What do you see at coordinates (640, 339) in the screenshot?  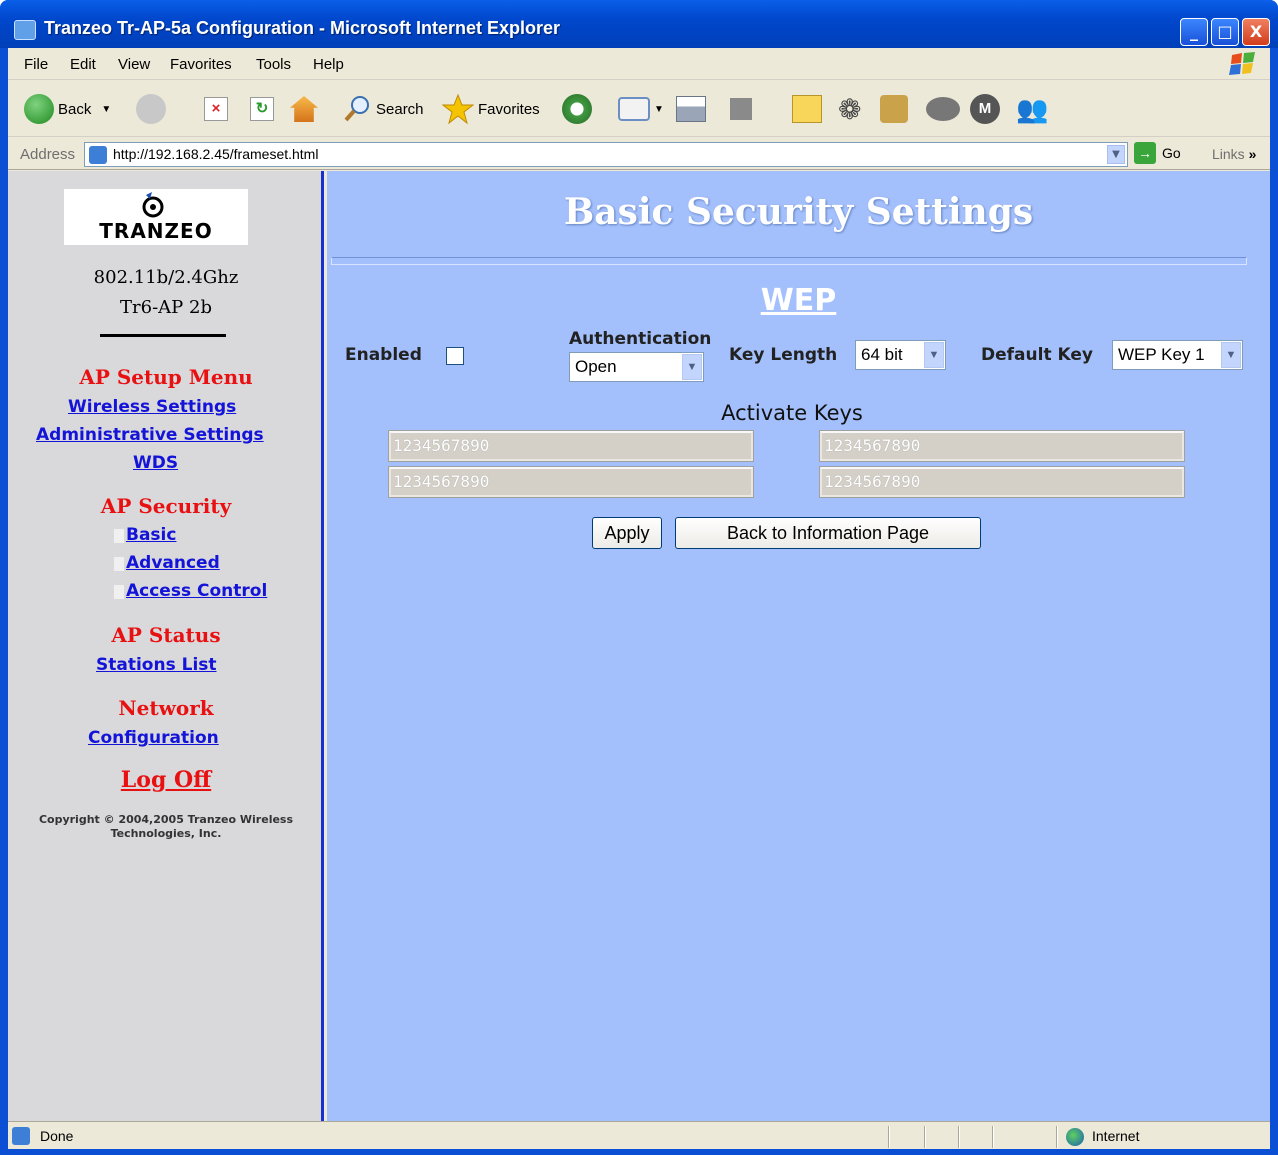 I see `authentication-label: Authentication` at bounding box center [640, 339].